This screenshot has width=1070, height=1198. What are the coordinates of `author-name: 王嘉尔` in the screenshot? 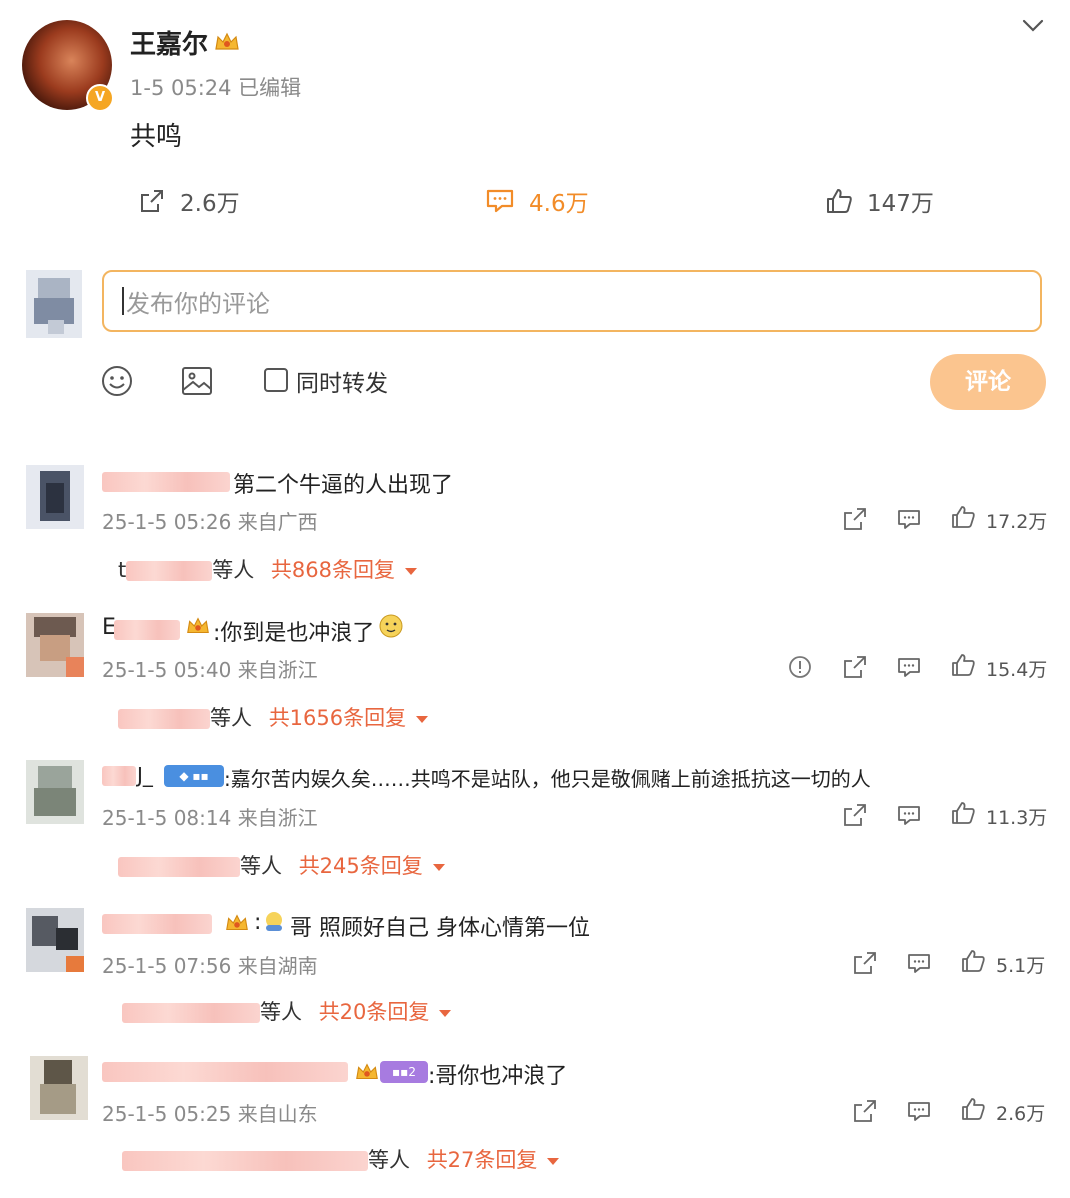 It's located at (169, 42).